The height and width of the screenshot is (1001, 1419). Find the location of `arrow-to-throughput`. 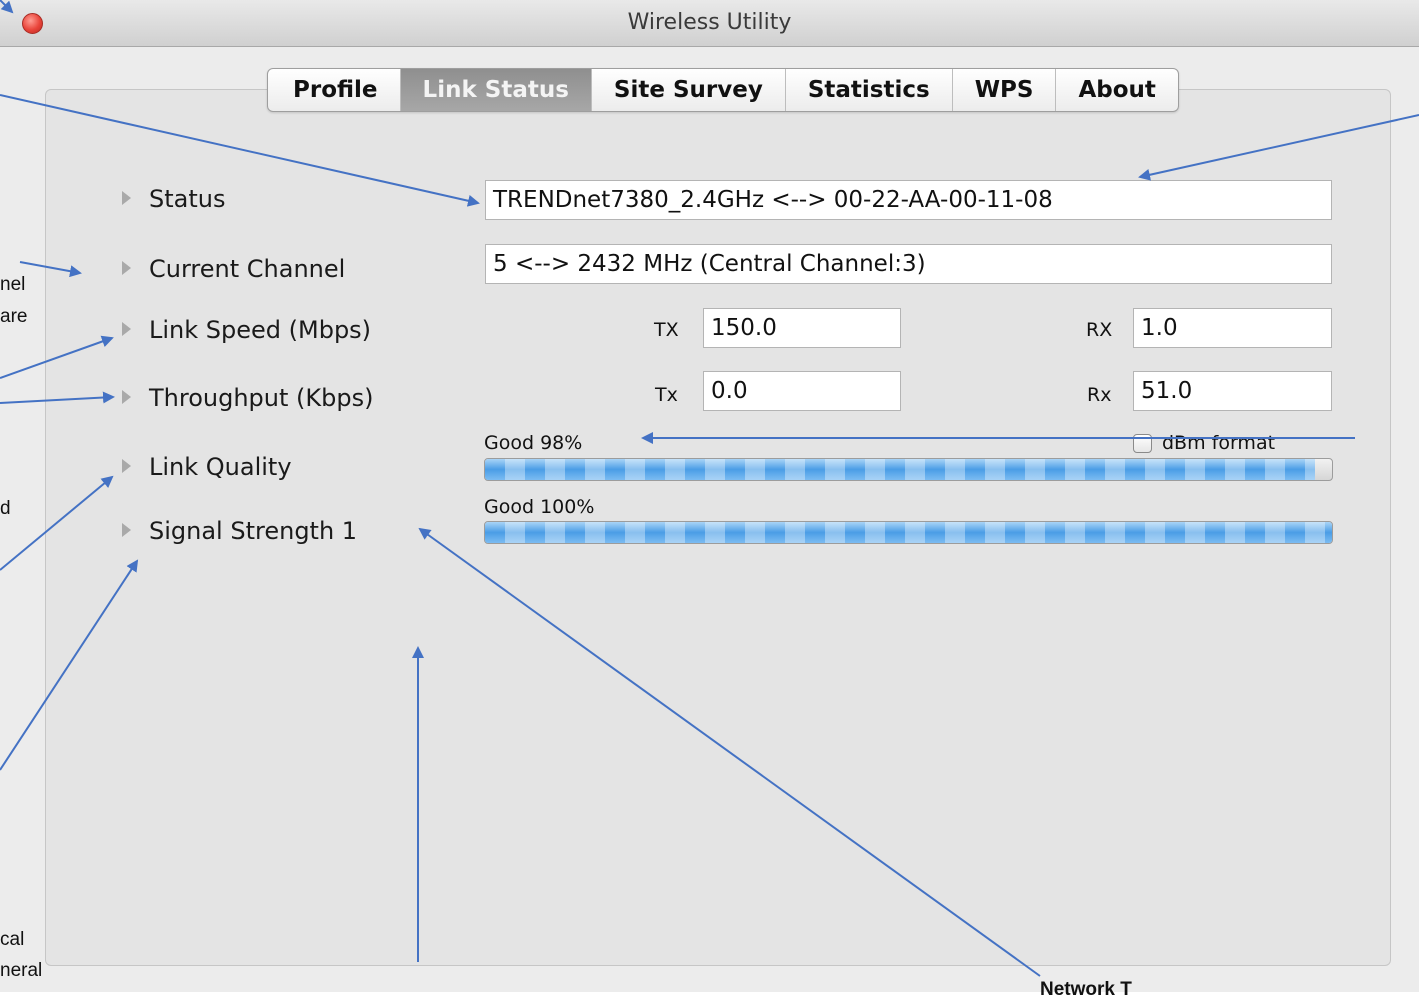

arrow-to-throughput is located at coordinates (57, 397).